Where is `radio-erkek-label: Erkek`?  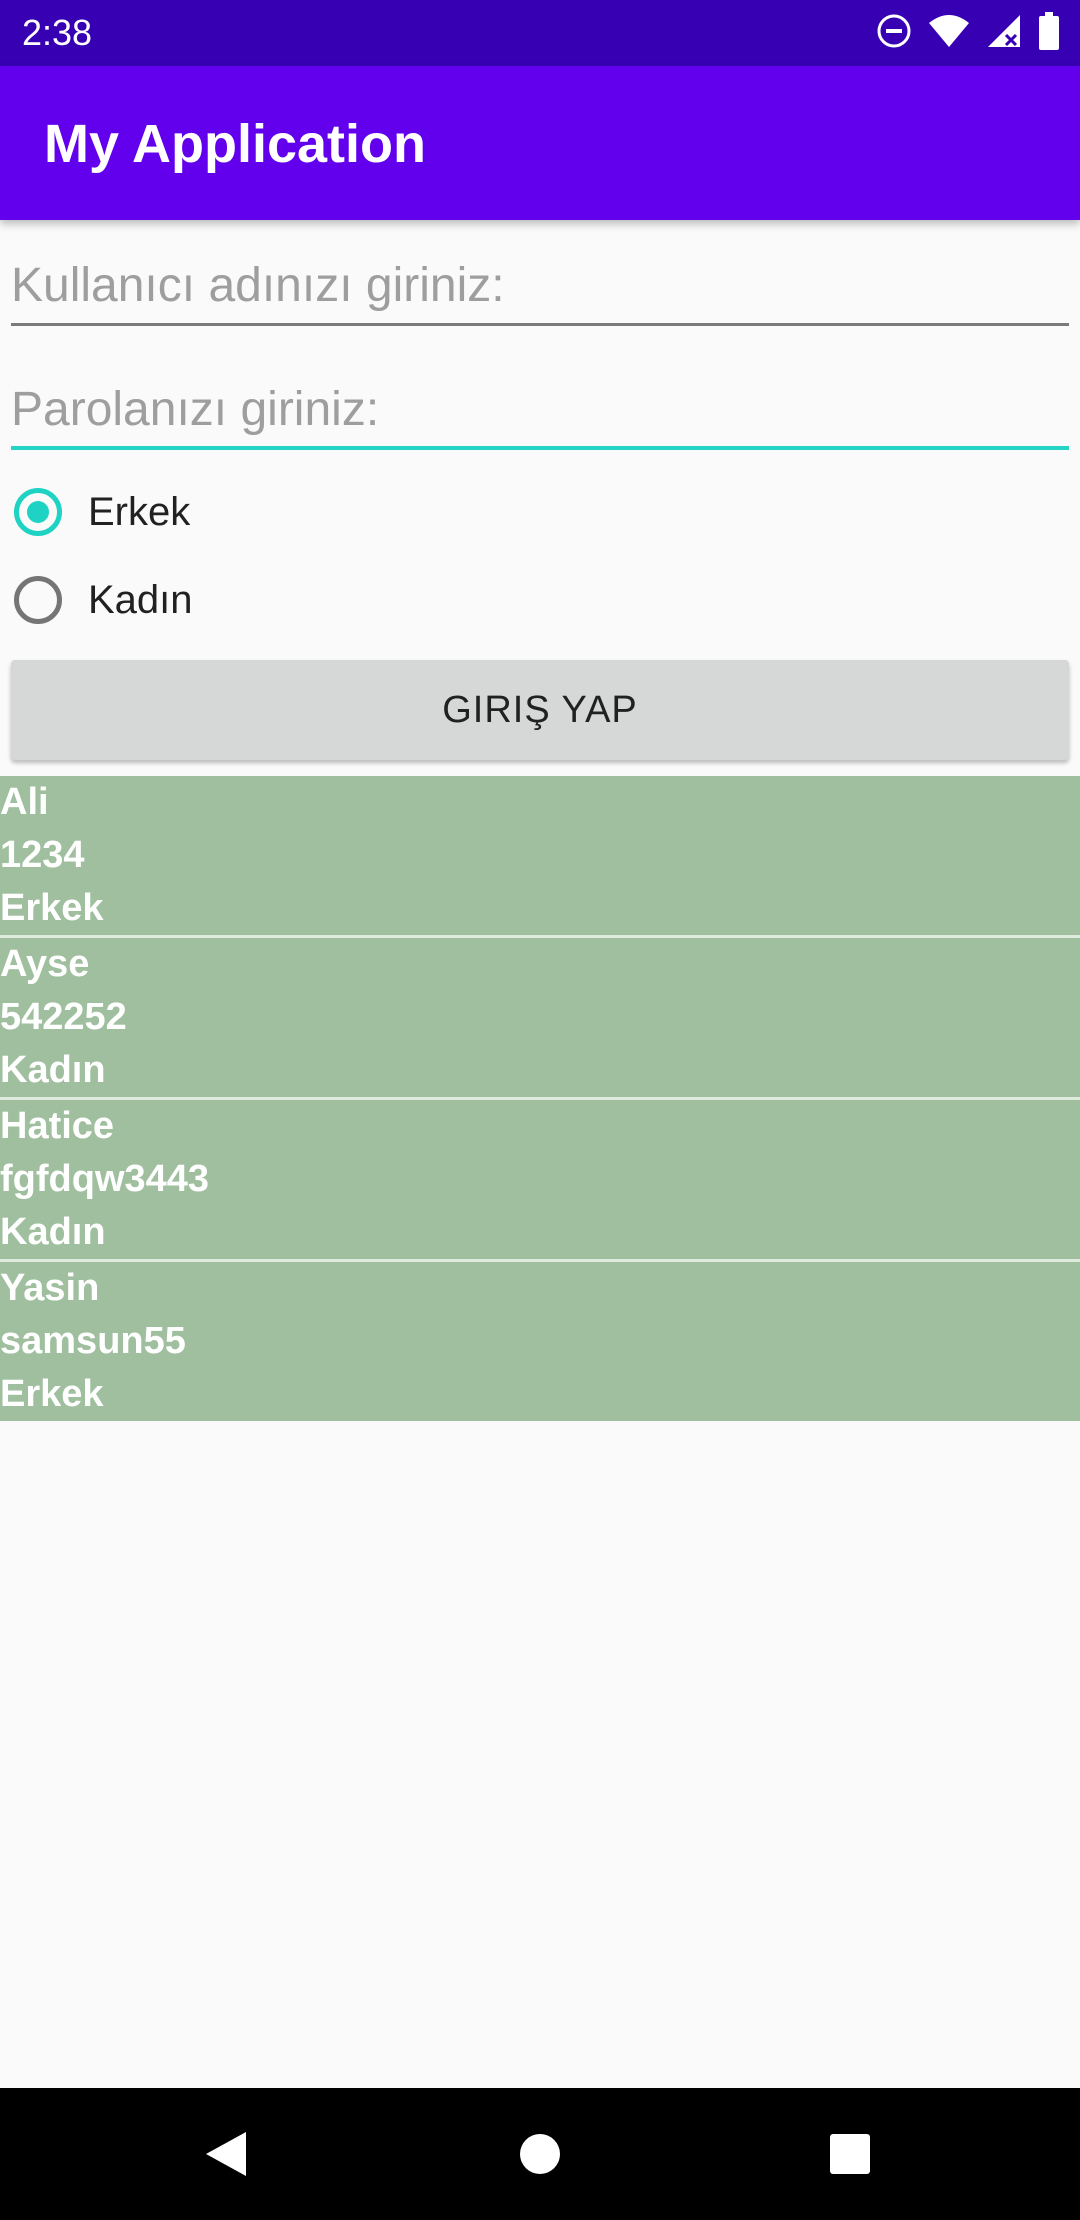 radio-erkek-label: Erkek is located at coordinates (139, 511).